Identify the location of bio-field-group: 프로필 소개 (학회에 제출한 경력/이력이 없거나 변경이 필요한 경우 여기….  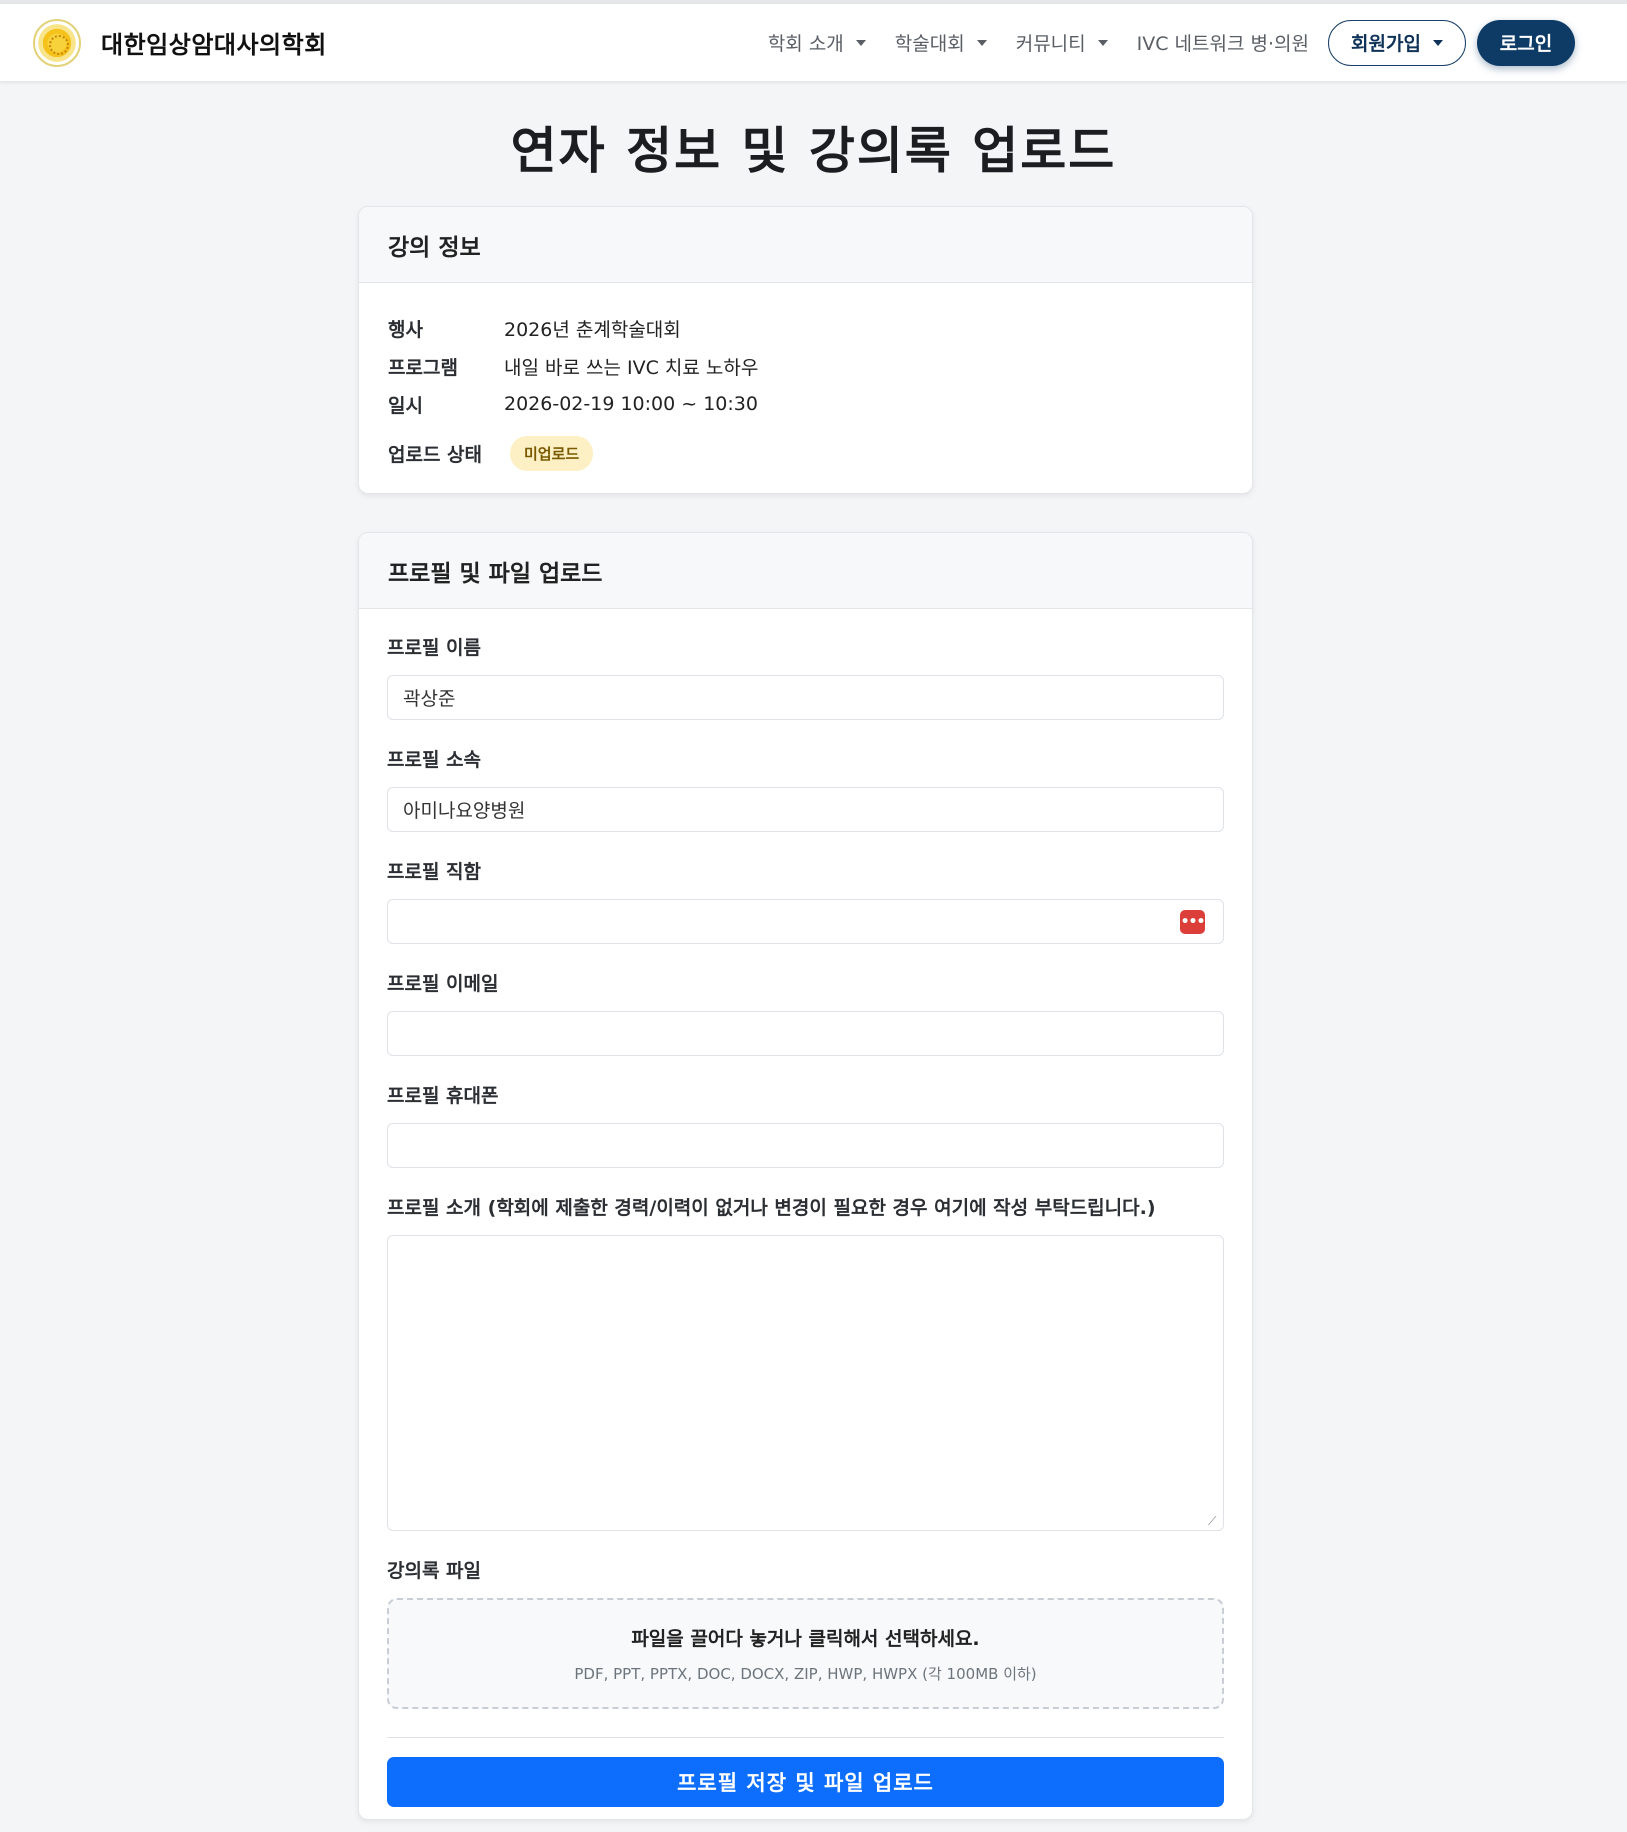
(805, 1363).